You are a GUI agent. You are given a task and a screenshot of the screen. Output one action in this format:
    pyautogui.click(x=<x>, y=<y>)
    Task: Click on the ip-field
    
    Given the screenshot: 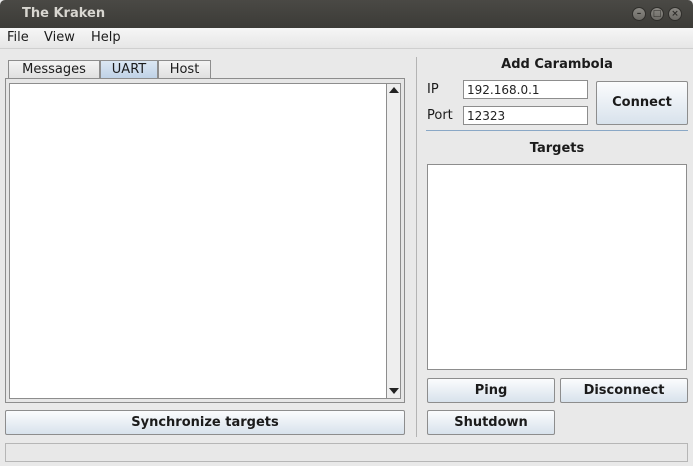 What is the action you would take?
    pyautogui.click(x=525, y=89)
    